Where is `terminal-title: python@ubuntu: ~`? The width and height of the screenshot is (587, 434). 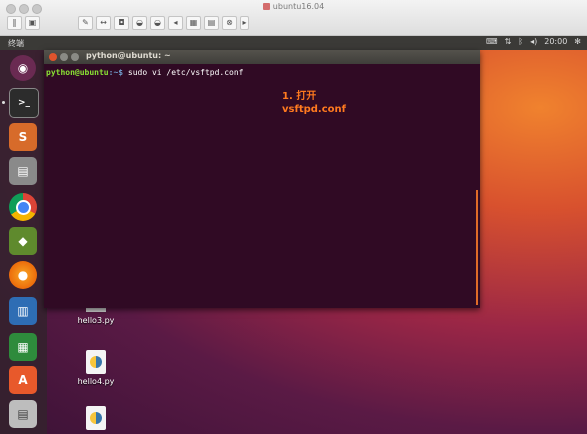 terminal-title: python@ubuntu: ~ is located at coordinates (128, 55).